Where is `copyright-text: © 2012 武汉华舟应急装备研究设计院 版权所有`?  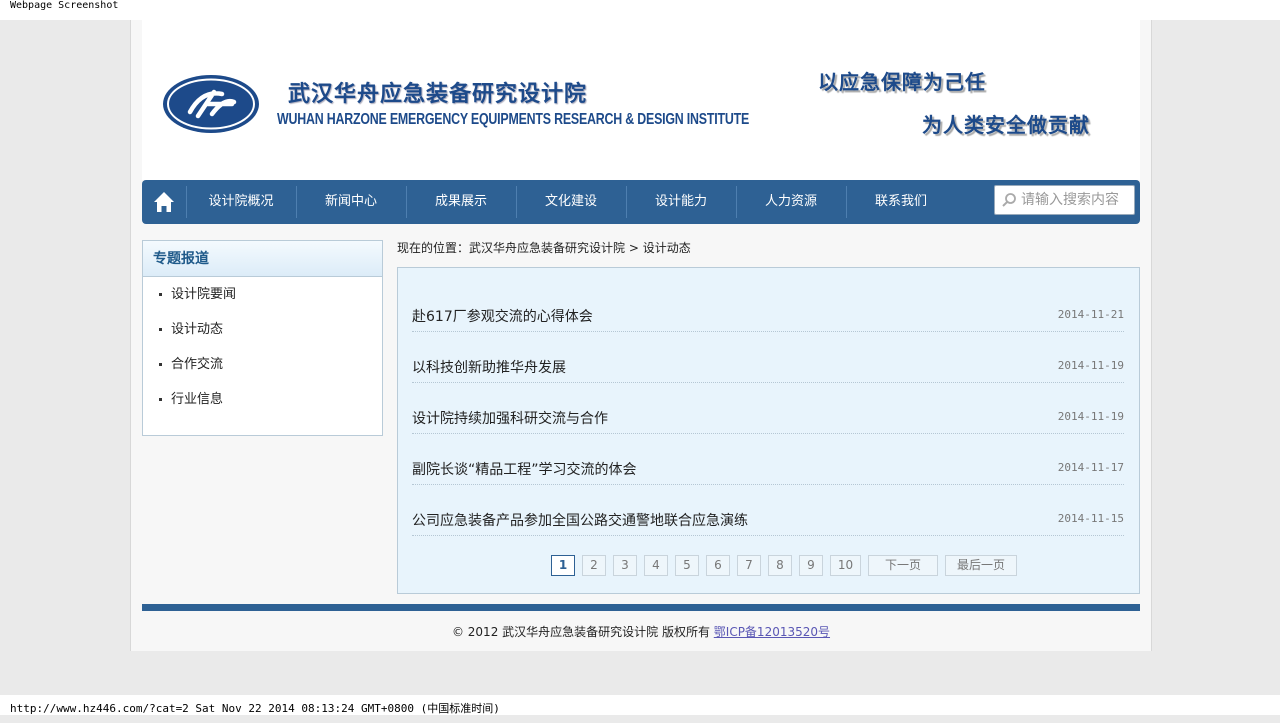
copyright-text: © 2012 武汉华舟应急装备研究设计院 版权所有 is located at coordinates (580, 632).